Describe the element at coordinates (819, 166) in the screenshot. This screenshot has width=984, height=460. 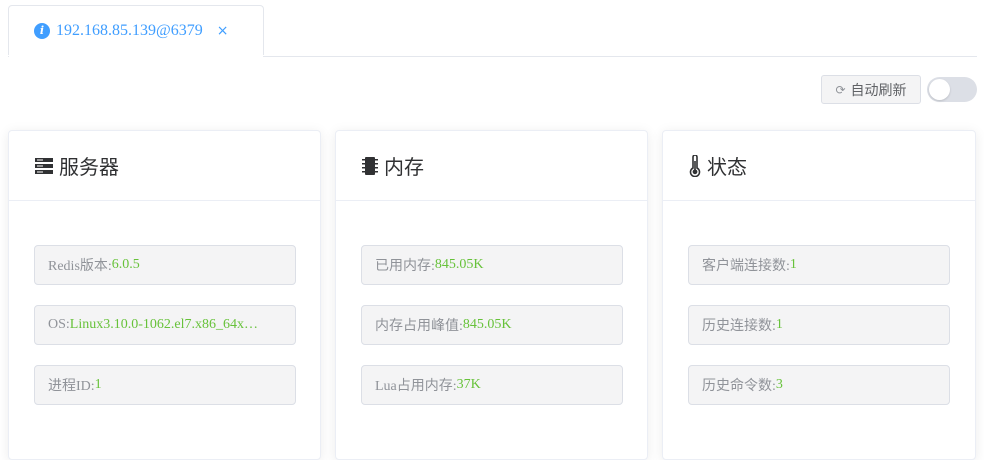
I see `card-header: 状态` at that location.